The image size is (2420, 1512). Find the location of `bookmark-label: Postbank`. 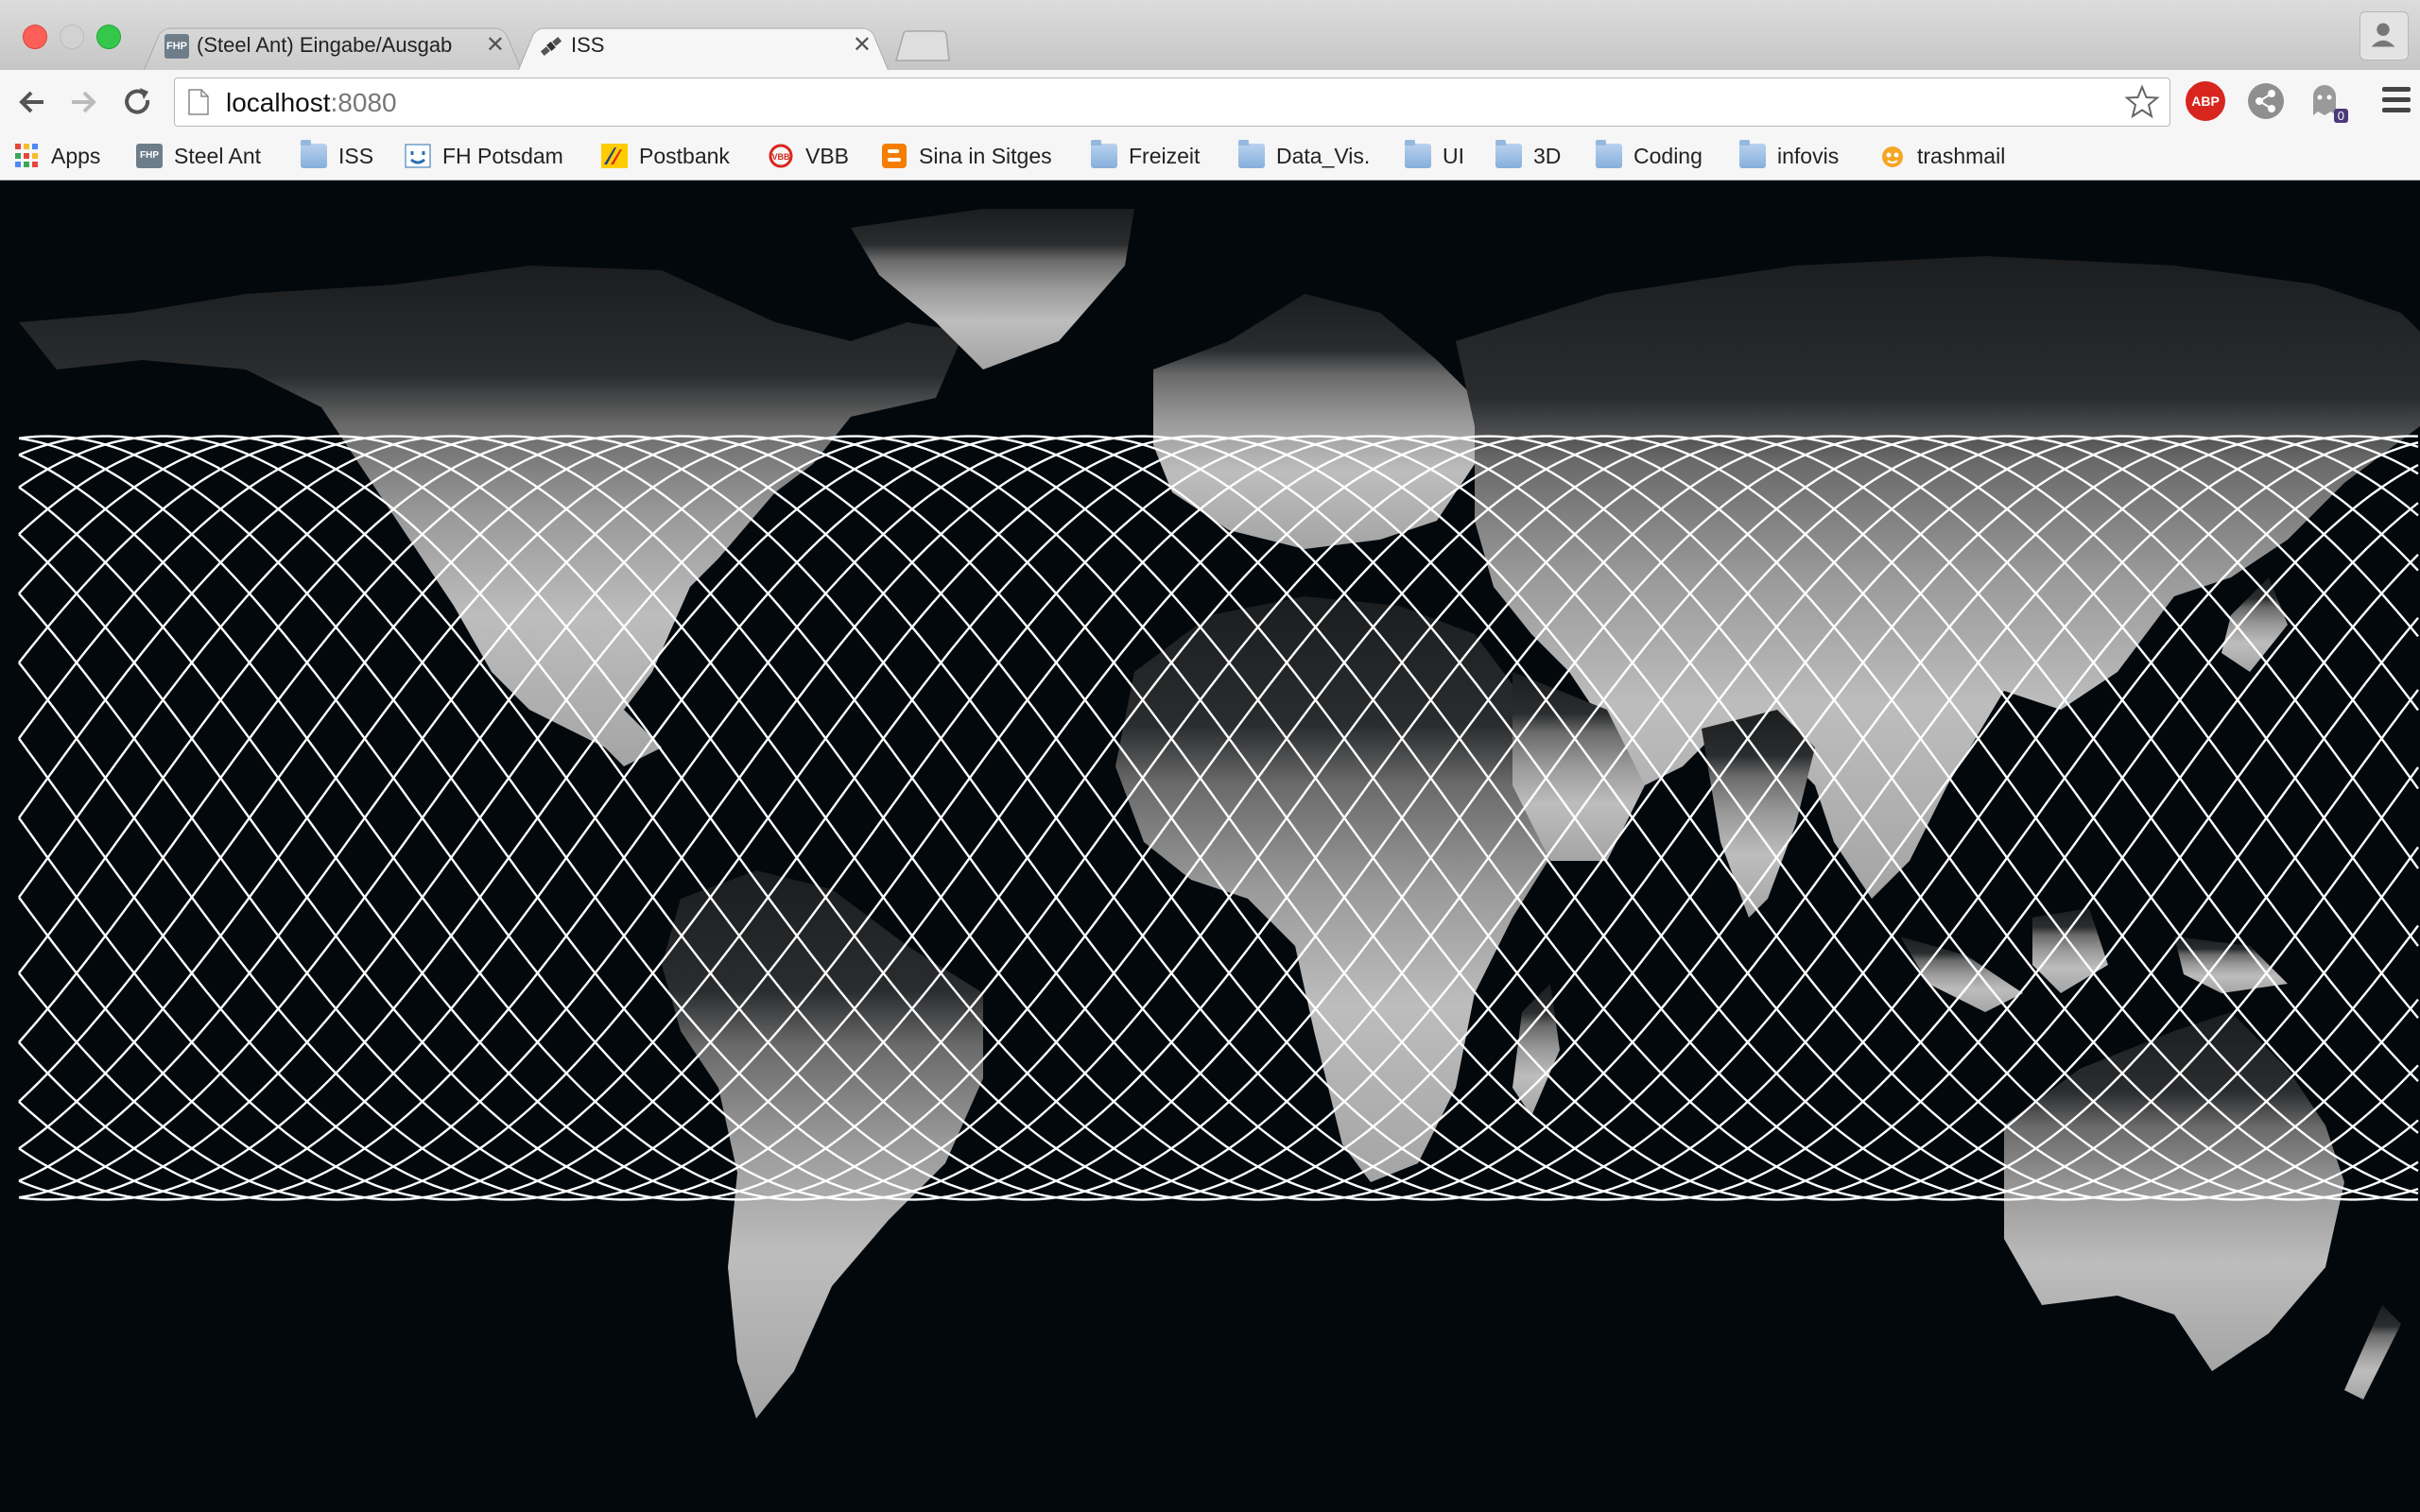

bookmark-label: Postbank is located at coordinates (685, 155).